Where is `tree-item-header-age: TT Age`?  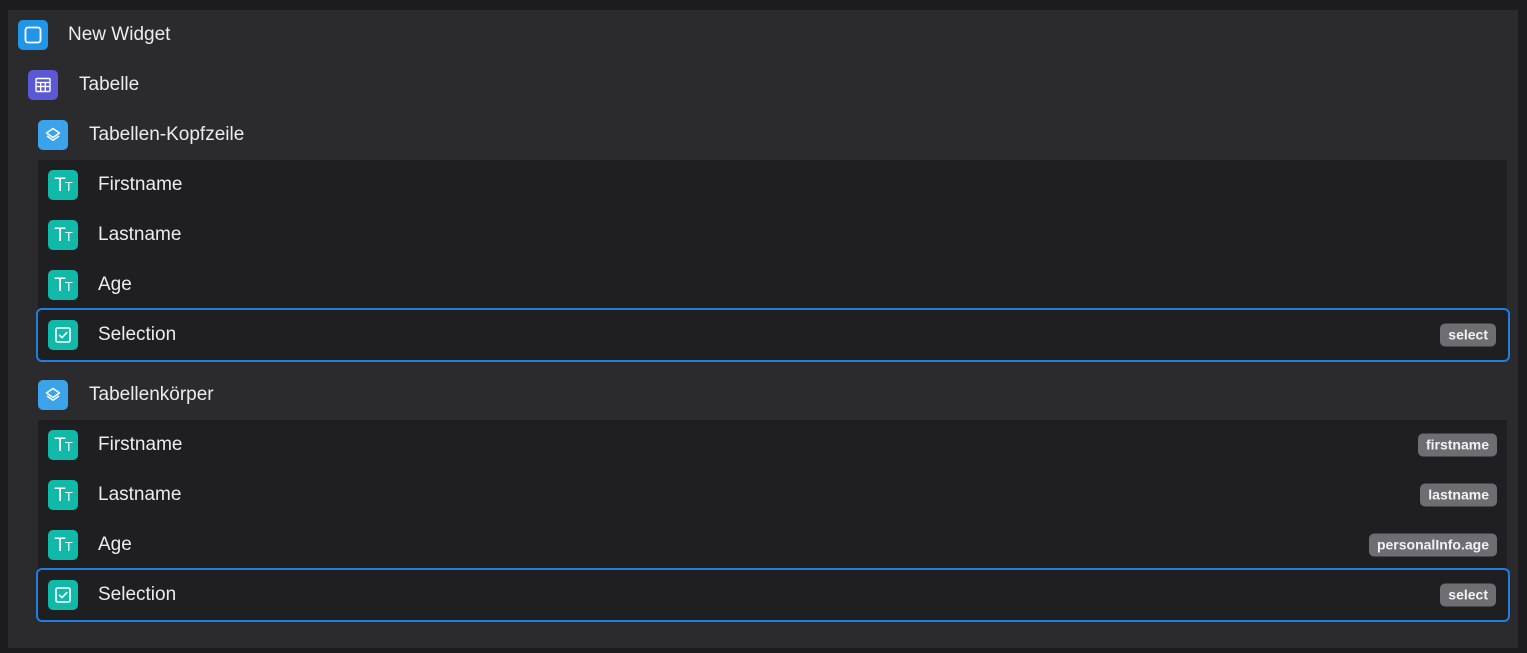
tree-item-header-age: TT Age is located at coordinates (777, 285).